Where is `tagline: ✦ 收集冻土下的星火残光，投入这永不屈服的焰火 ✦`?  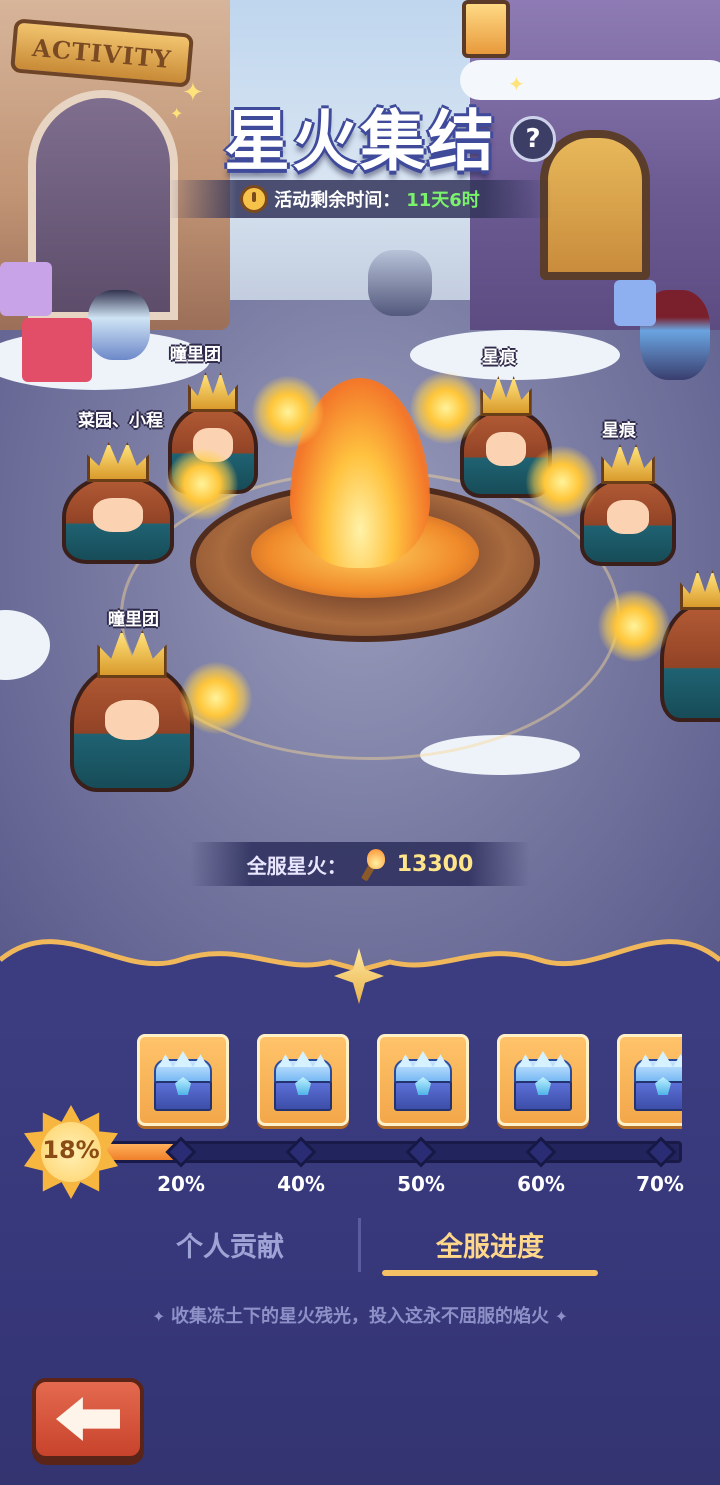 tagline: ✦ 收集冻土下的星火残光，投入这永不屈服的焰火 ✦ is located at coordinates (360, 1315).